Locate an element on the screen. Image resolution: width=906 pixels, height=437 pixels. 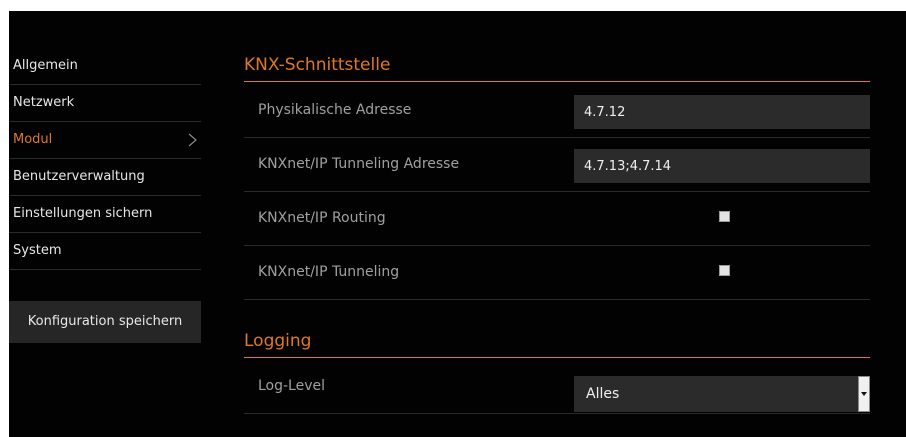
sidebar-item-label: Benutzerverwaltung is located at coordinates (79, 176).